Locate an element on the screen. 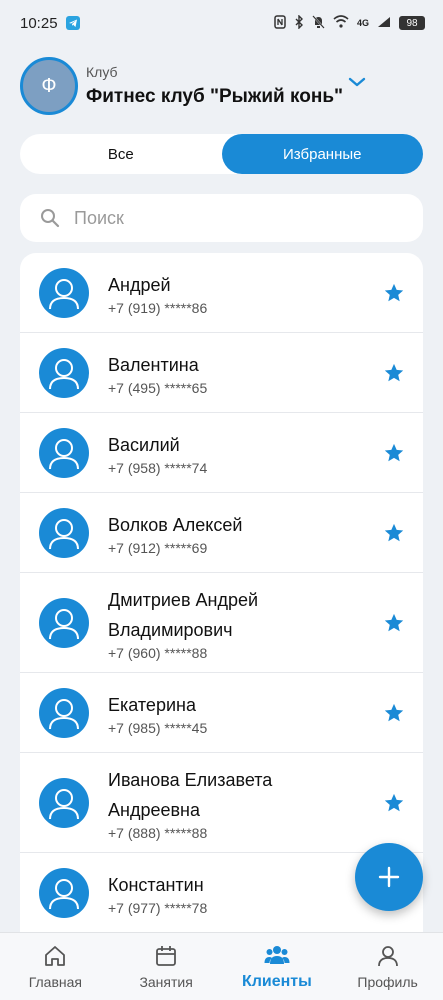 This screenshot has width=443, height=1000. client-name: Екатерина is located at coordinates (152, 704).